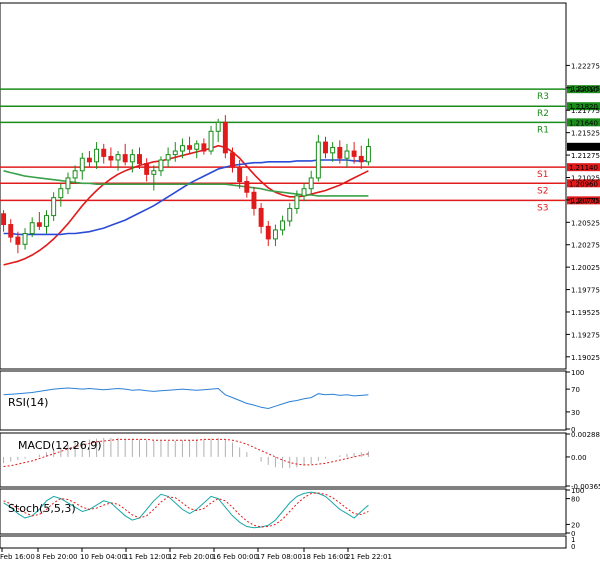 Image resolution: width=600 pixels, height=567 pixels. Describe the element at coordinates (42, 508) in the screenshot. I see `stoch-label: Stoch(5,5,3)` at that location.